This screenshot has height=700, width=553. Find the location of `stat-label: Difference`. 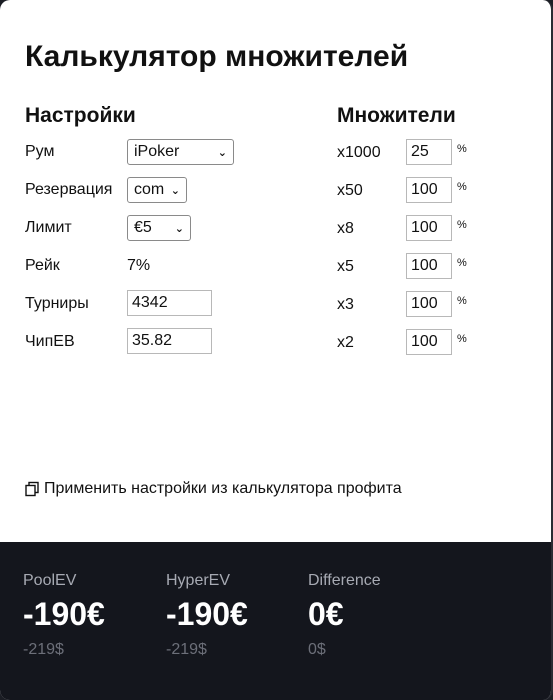

stat-label: Difference is located at coordinates (344, 580).